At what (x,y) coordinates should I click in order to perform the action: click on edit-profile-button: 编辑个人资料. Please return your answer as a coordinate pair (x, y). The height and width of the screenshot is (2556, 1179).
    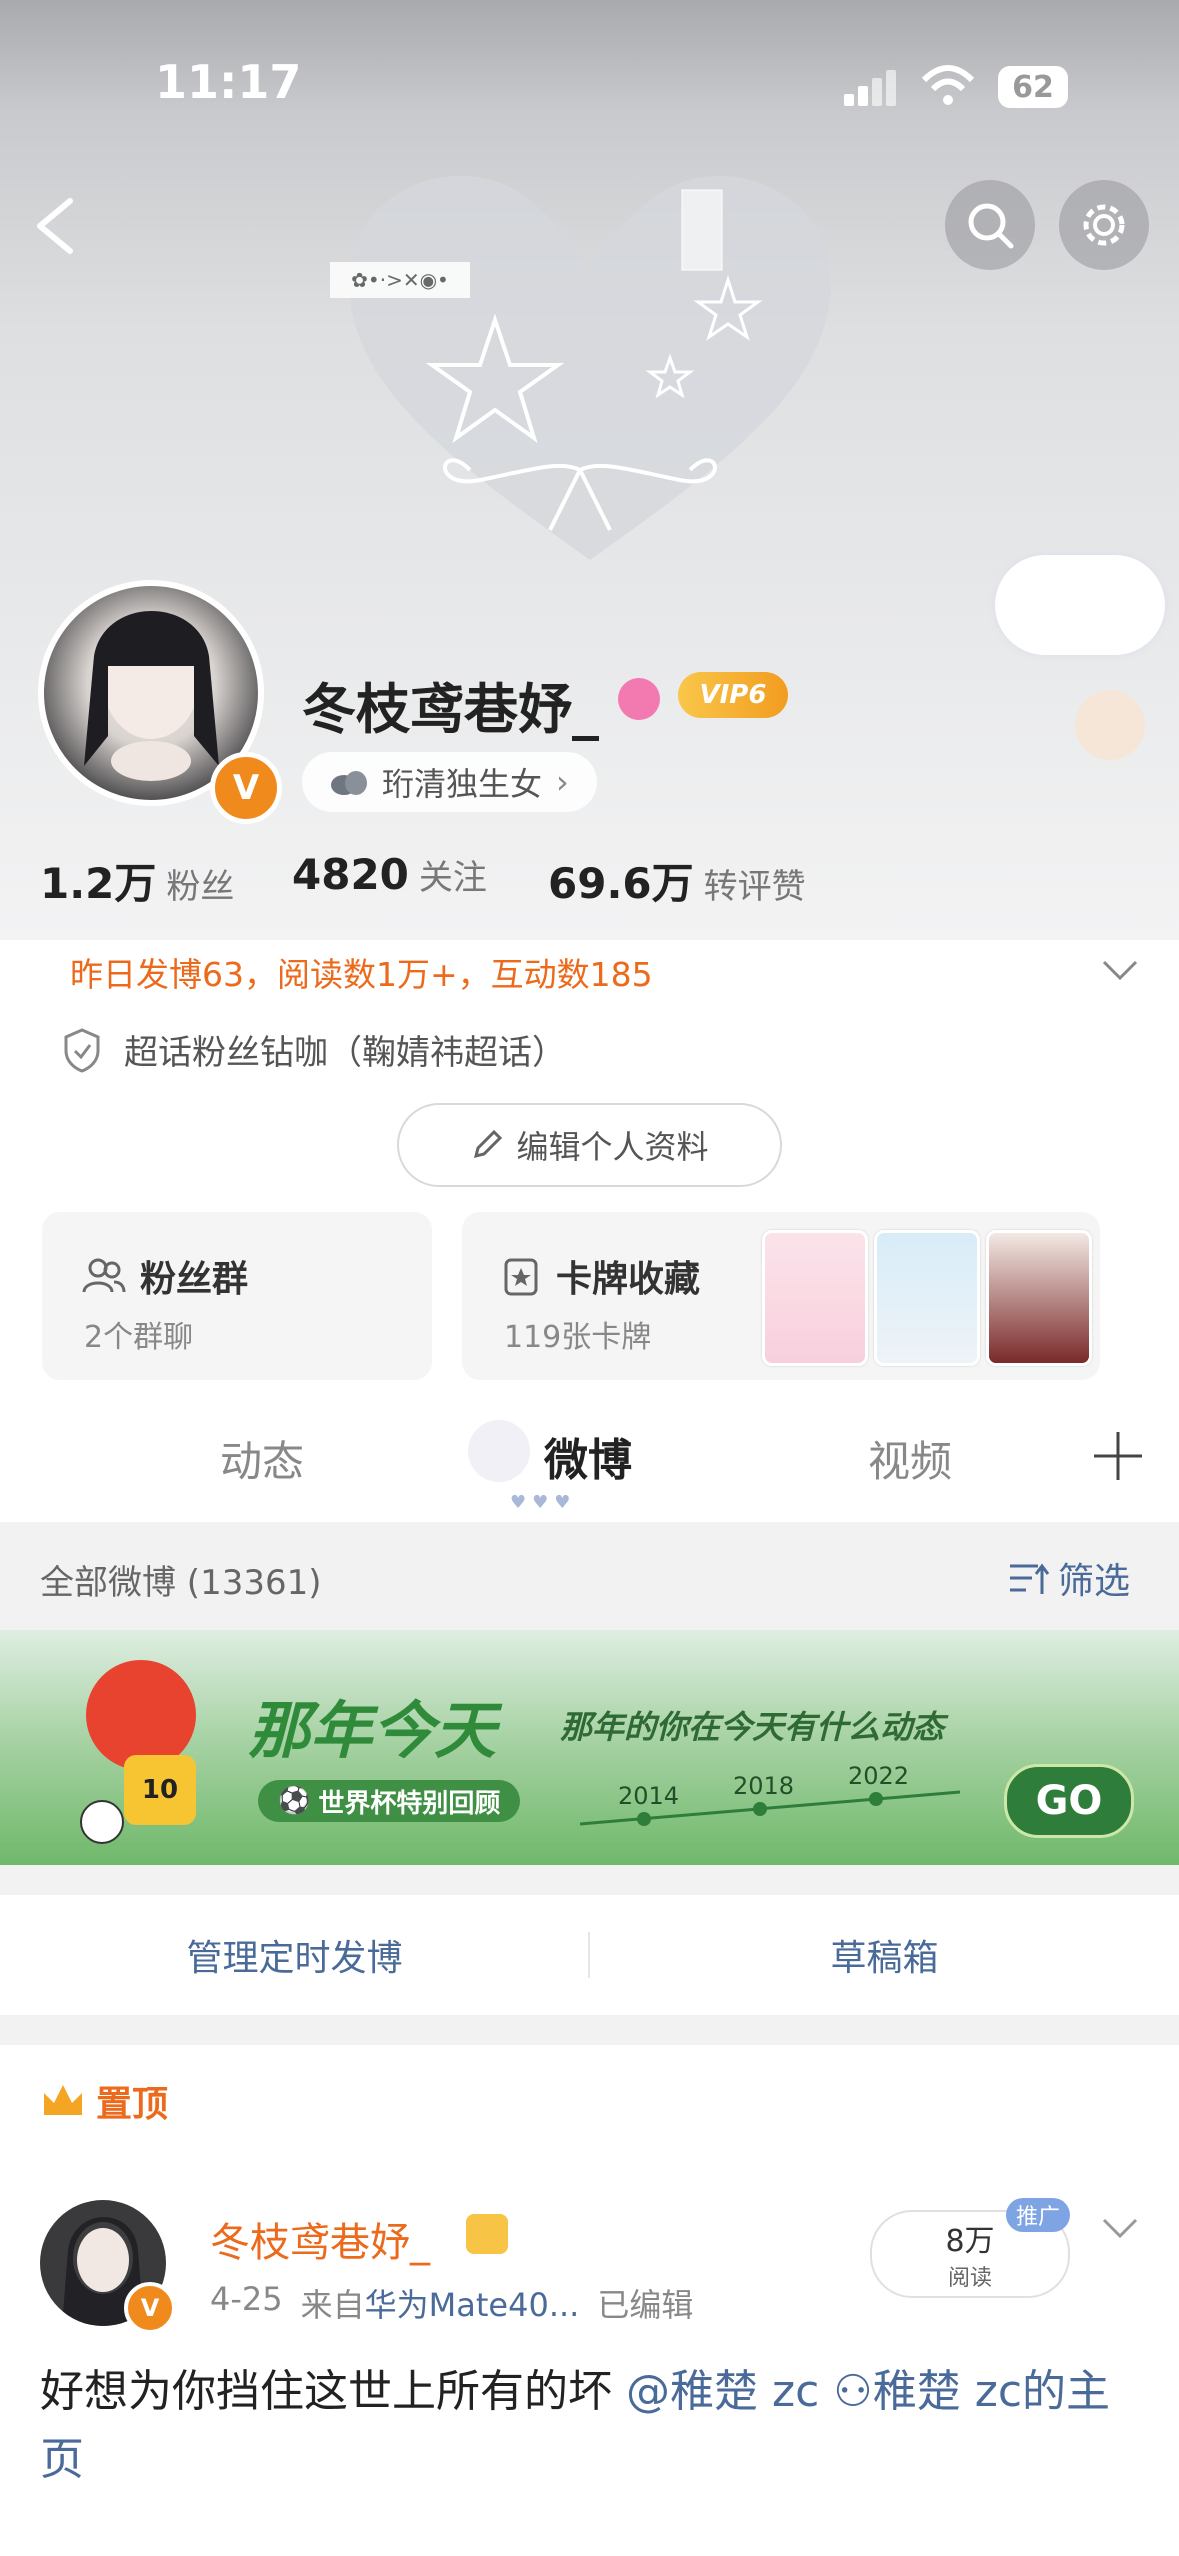
    Looking at the image, I should click on (589, 1145).